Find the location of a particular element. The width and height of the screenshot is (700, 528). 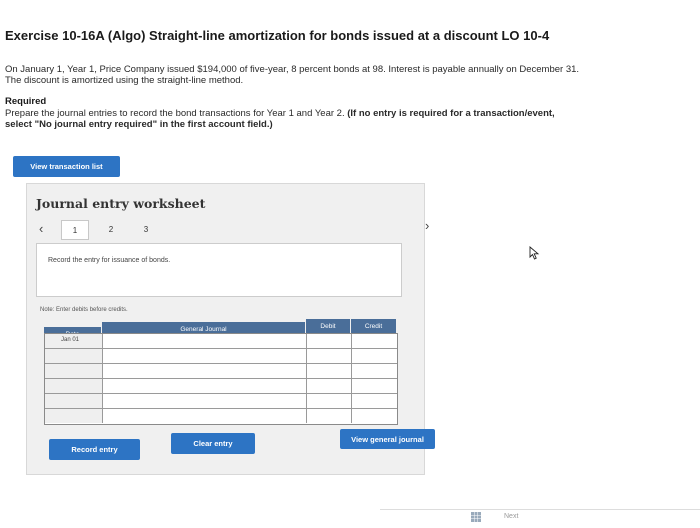

mouse-cursor-icon is located at coordinates (534, 253).